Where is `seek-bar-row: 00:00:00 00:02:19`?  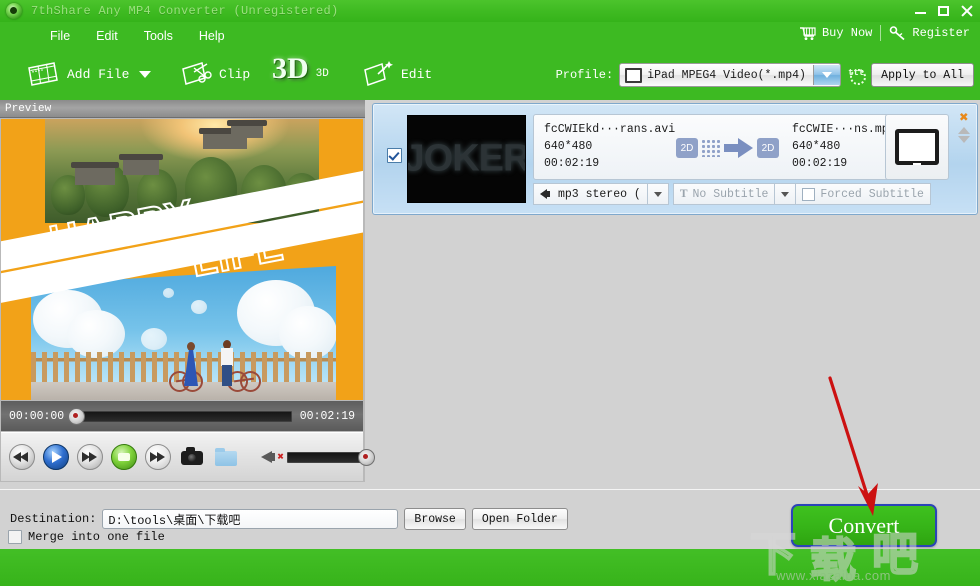 seek-bar-row: 00:00:00 00:02:19 is located at coordinates (182, 416).